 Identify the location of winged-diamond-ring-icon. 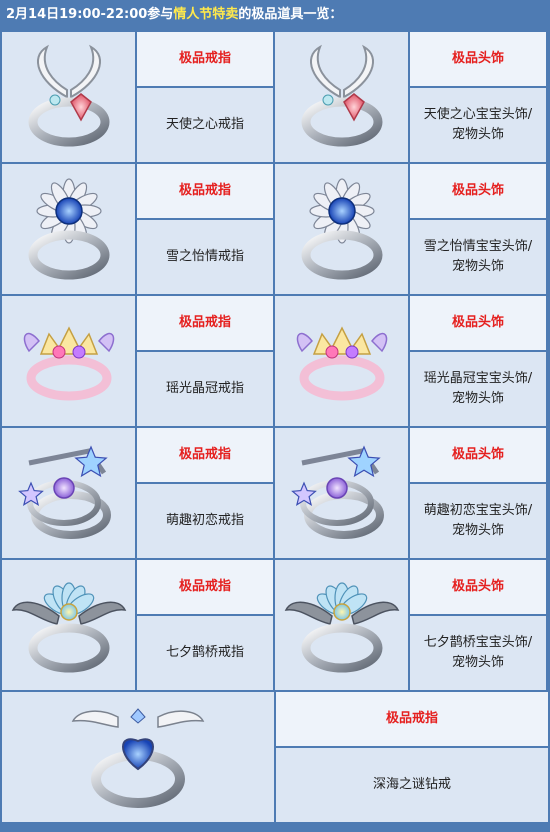
(138, 757).